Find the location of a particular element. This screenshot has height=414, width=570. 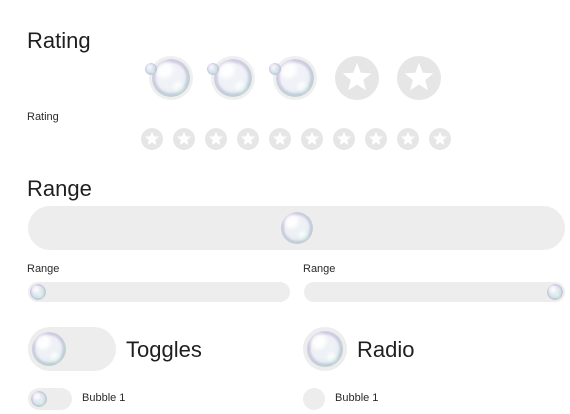

small-rating is located at coordinates (301, 140).